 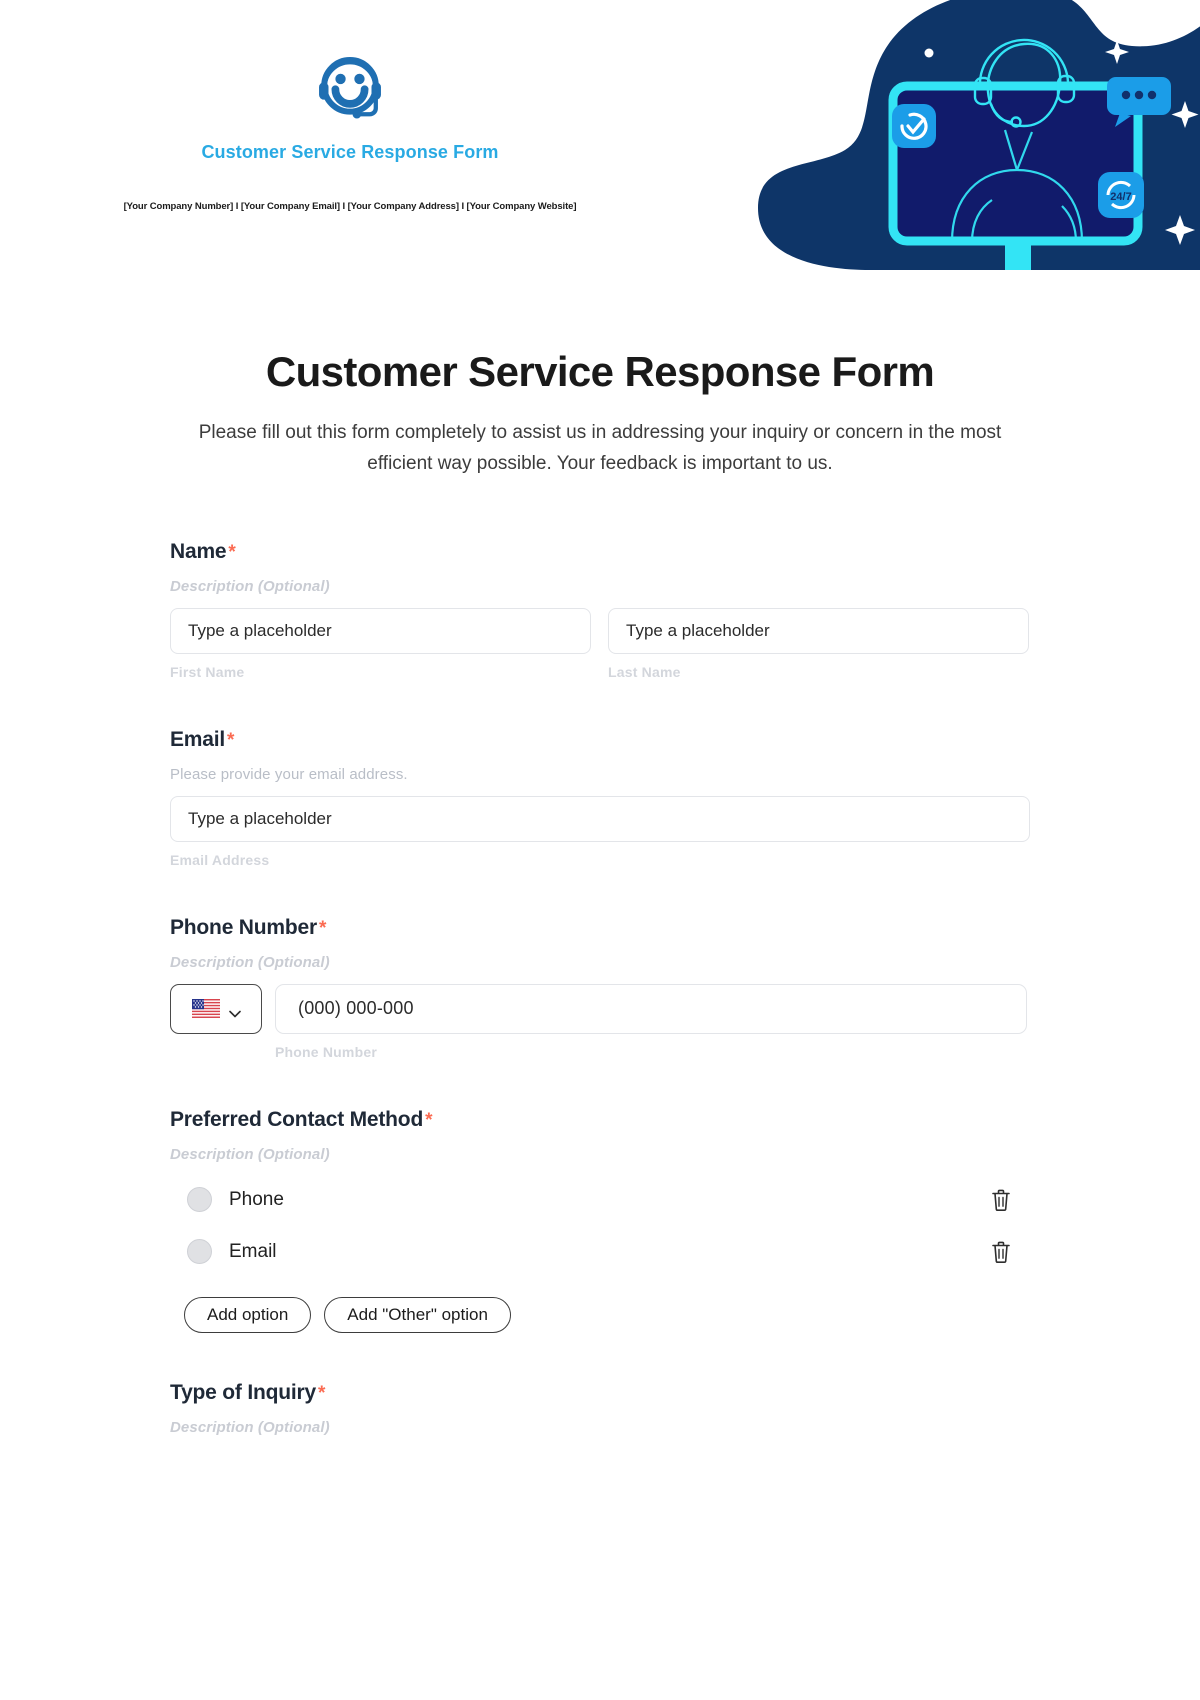 What do you see at coordinates (199, 1200) in the screenshot?
I see `radio-phone` at bounding box center [199, 1200].